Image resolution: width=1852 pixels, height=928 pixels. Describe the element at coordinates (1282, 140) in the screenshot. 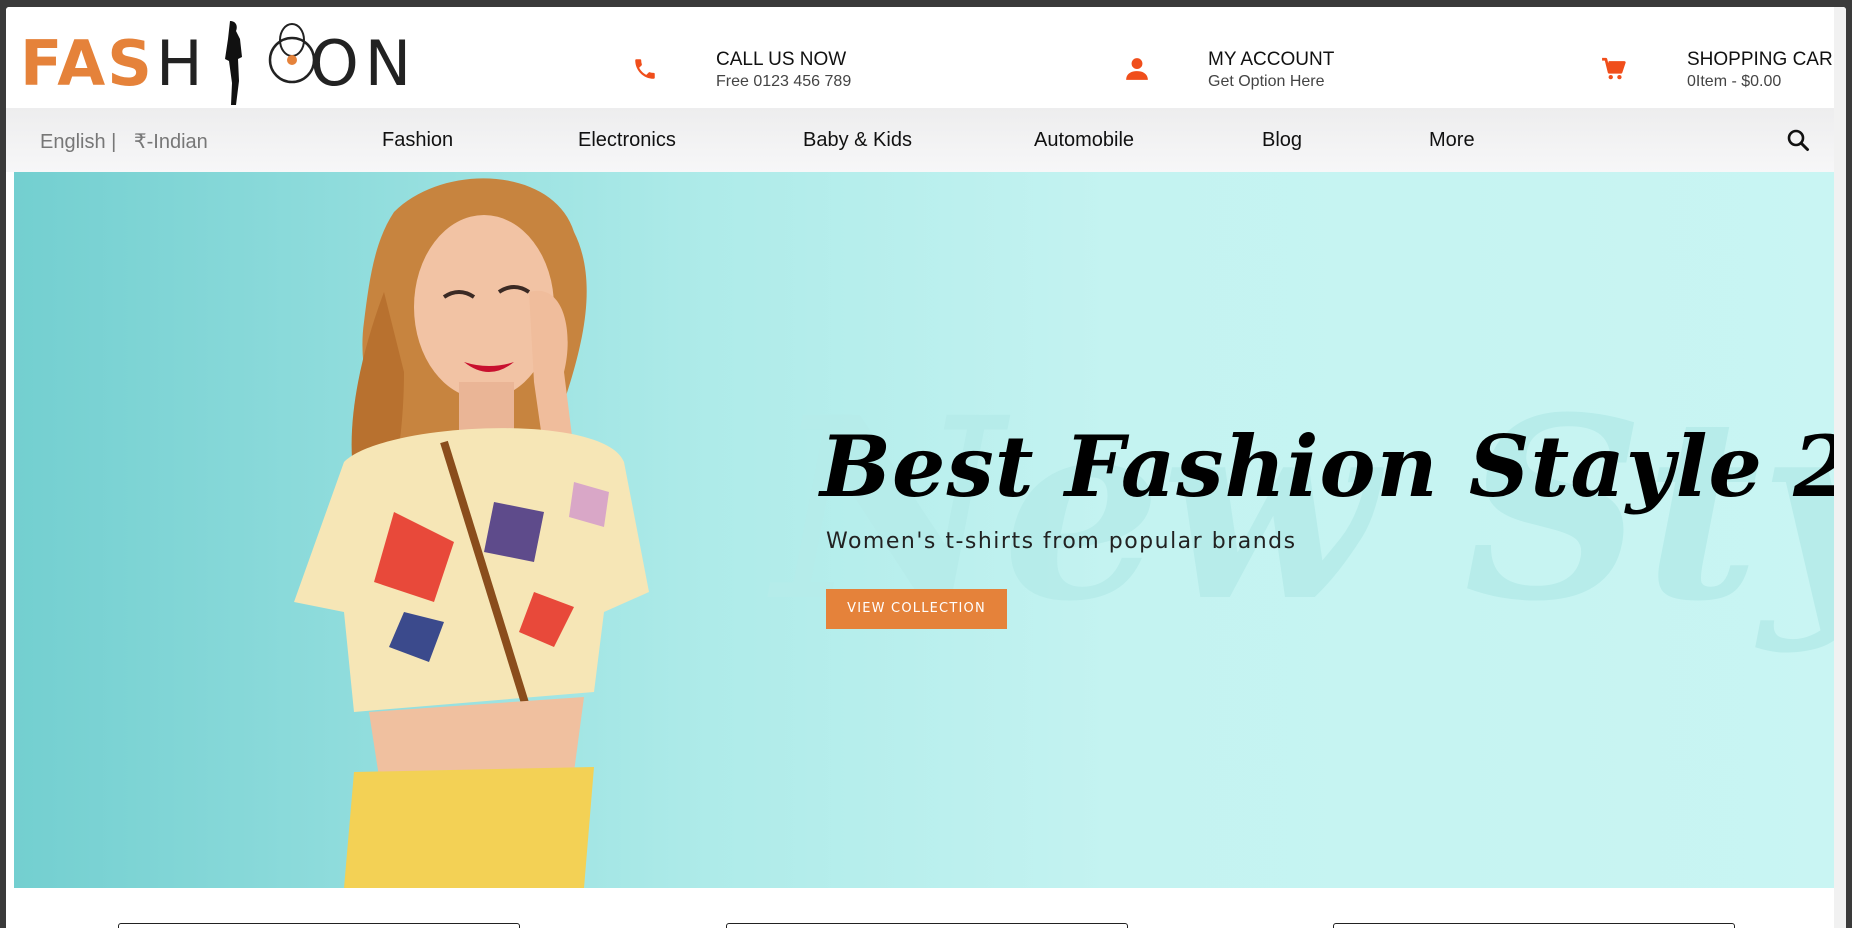

I see `nav-item-blog: Blog` at that location.